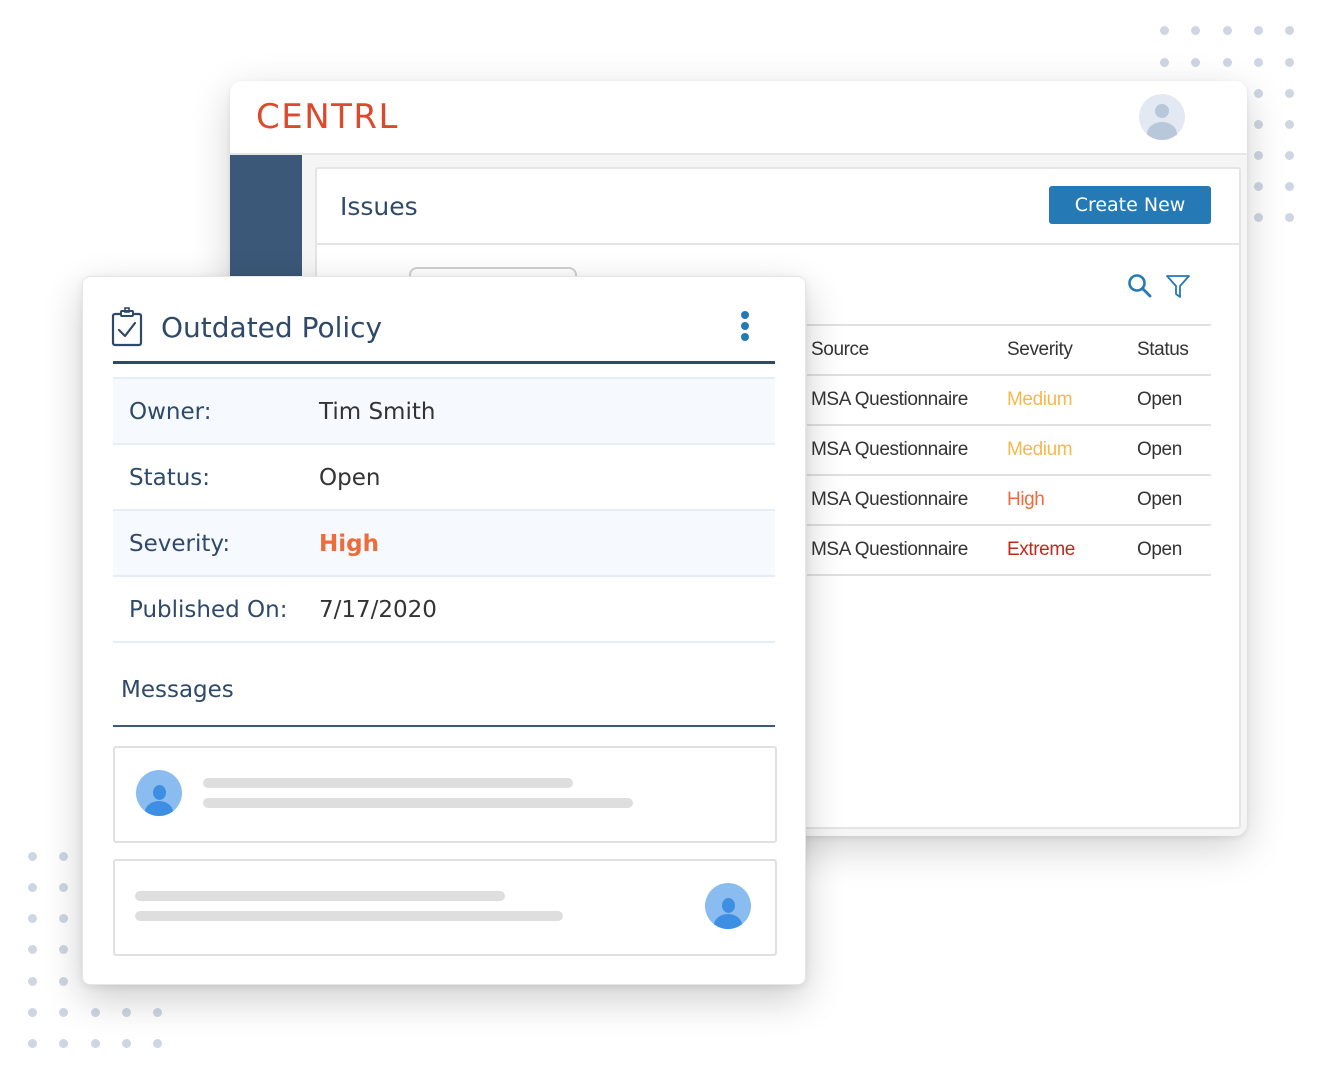 This screenshot has height=1066, width=1328. What do you see at coordinates (444, 609) in the screenshot?
I see `detail-row-published-on: Published On: 7/17/2020` at bounding box center [444, 609].